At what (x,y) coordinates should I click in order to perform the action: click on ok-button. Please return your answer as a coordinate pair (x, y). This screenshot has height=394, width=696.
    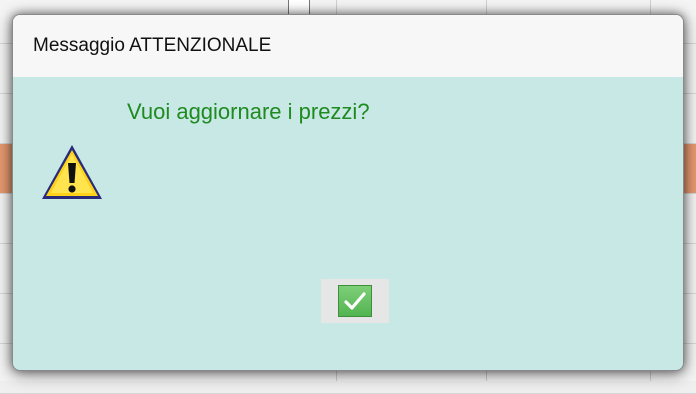
    Looking at the image, I should click on (355, 301).